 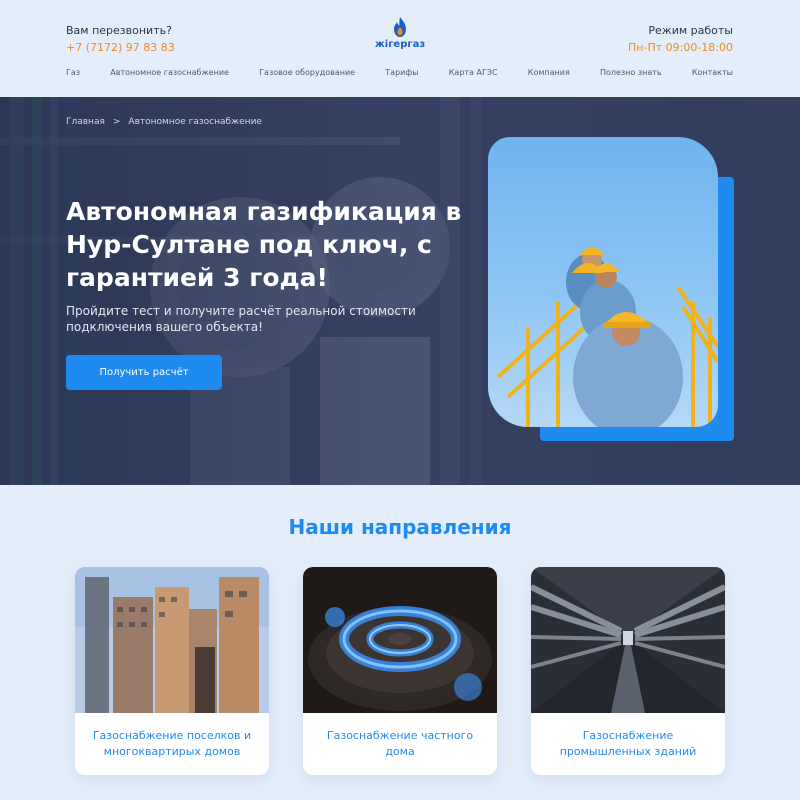 What do you see at coordinates (120, 48) in the screenshot?
I see `phone-link: +7 (7172) 97 83 83` at bounding box center [120, 48].